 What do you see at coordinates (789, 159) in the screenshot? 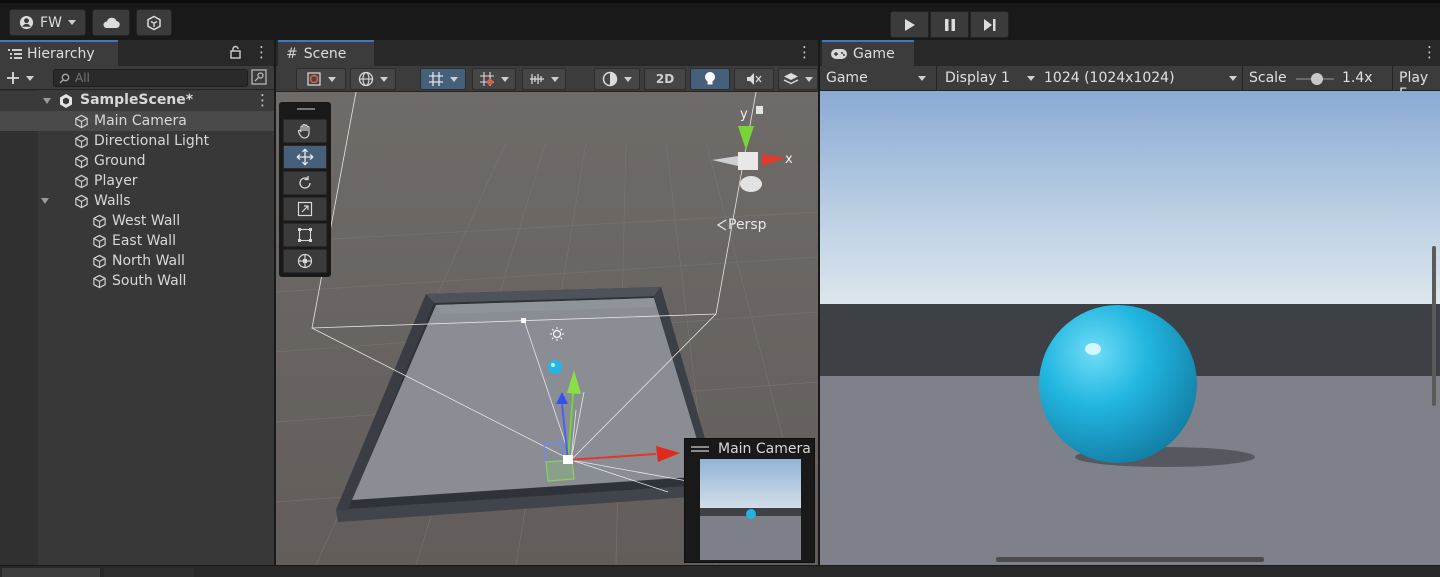
I see `gizmo-x-label: x` at bounding box center [789, 159].